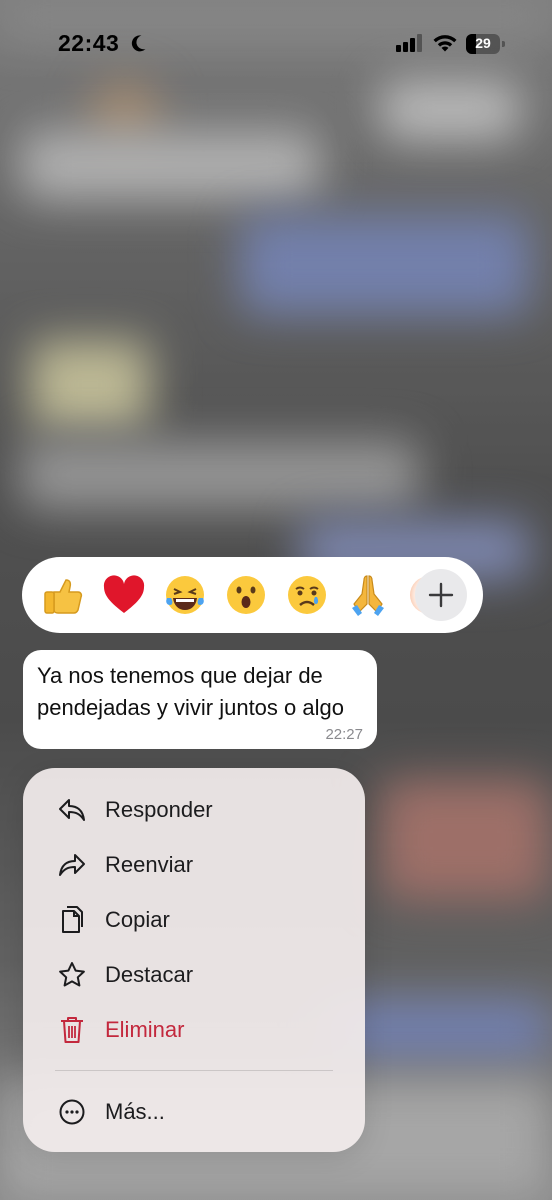 The width and height of the screenshot is (552, 1200). Describe the element at coordinates (149, 864) in the screenshot. I see `menu-item-label: Reenviar` at that location.